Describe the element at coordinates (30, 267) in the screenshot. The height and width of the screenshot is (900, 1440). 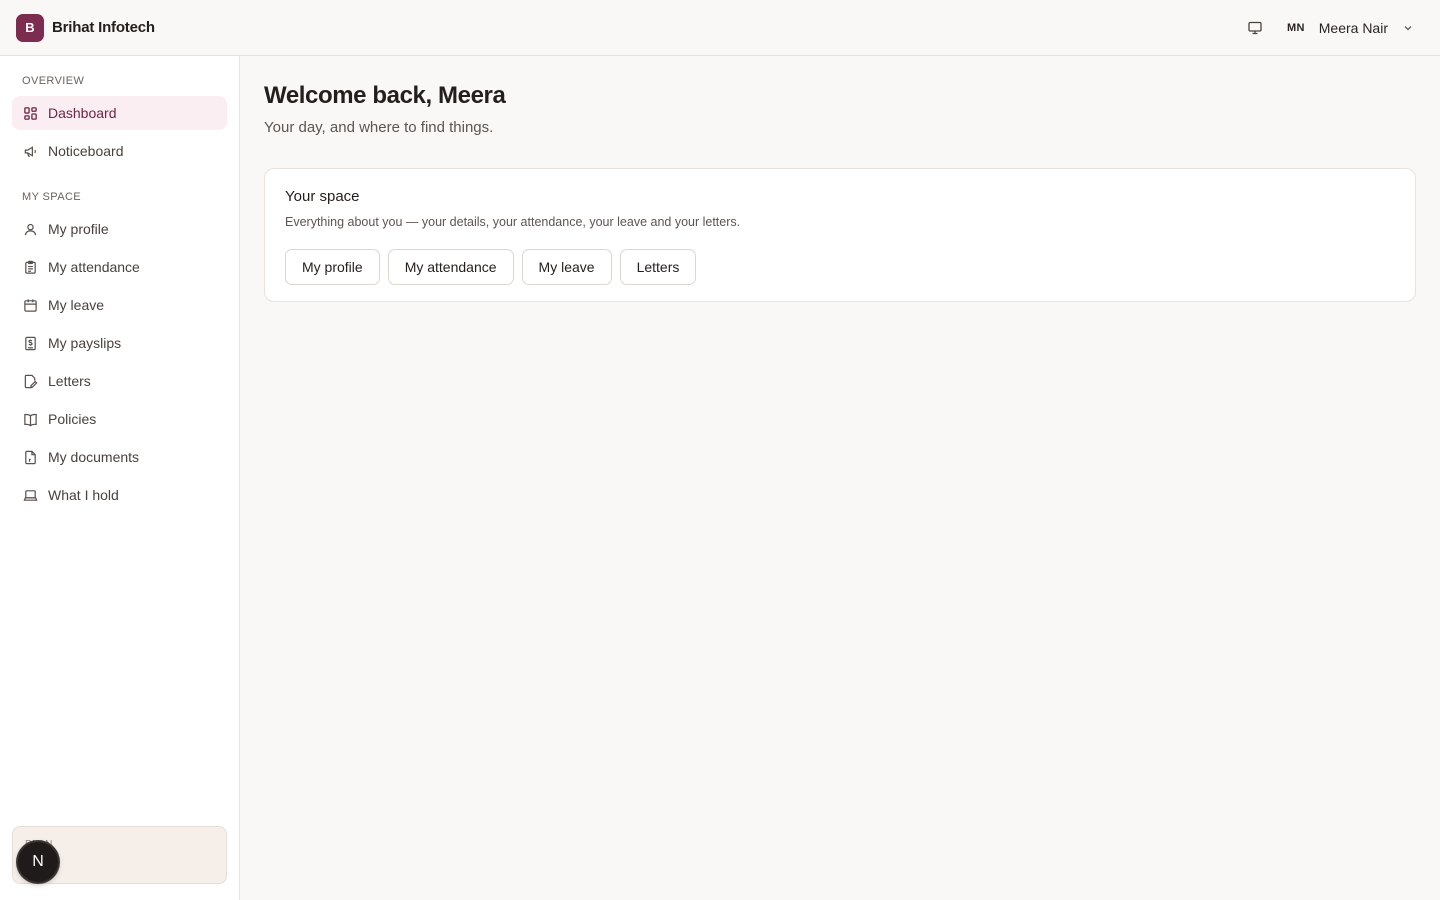
I see `clipboard-icon` at that location.